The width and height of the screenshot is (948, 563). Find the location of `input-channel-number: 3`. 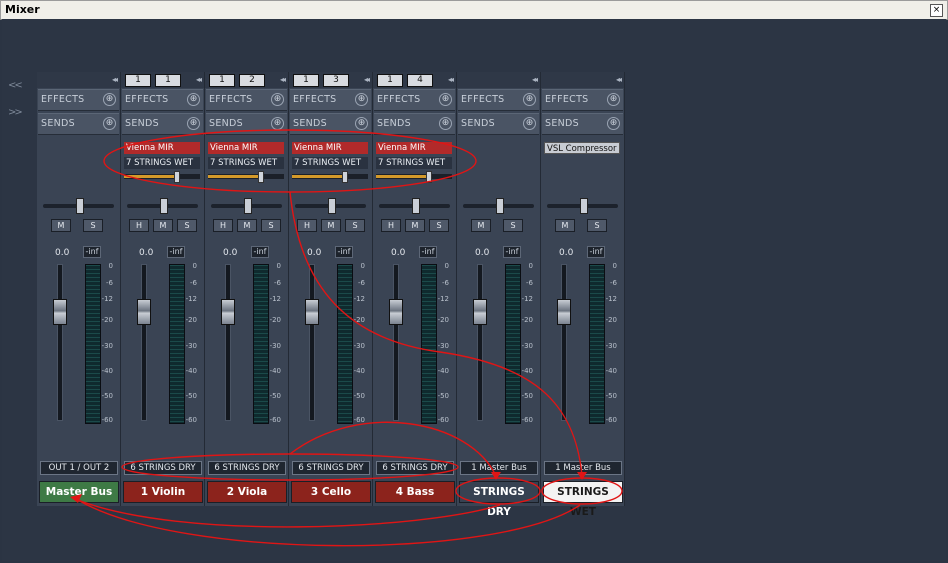

input-channel-number: 3 is located at coordinates (336, 80).